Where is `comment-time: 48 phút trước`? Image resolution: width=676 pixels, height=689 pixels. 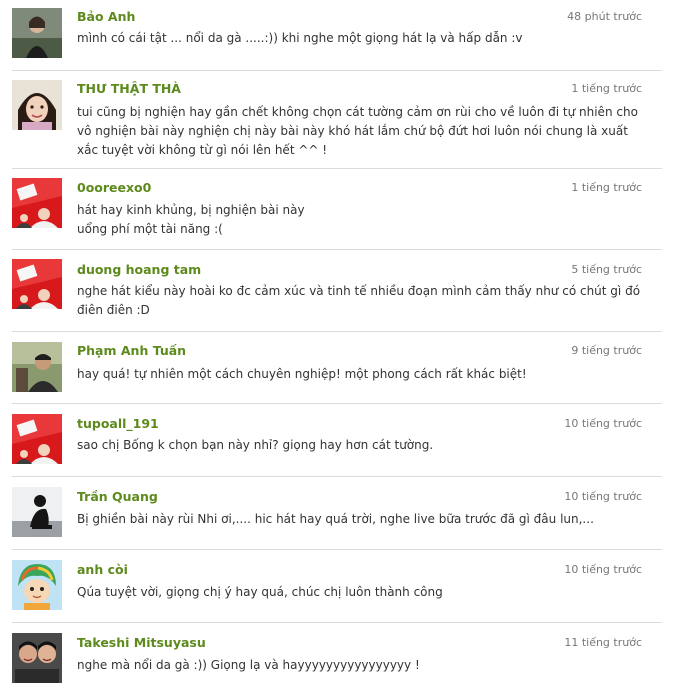
comment-time: 48 phút trước is located at coordinates (604, 16).